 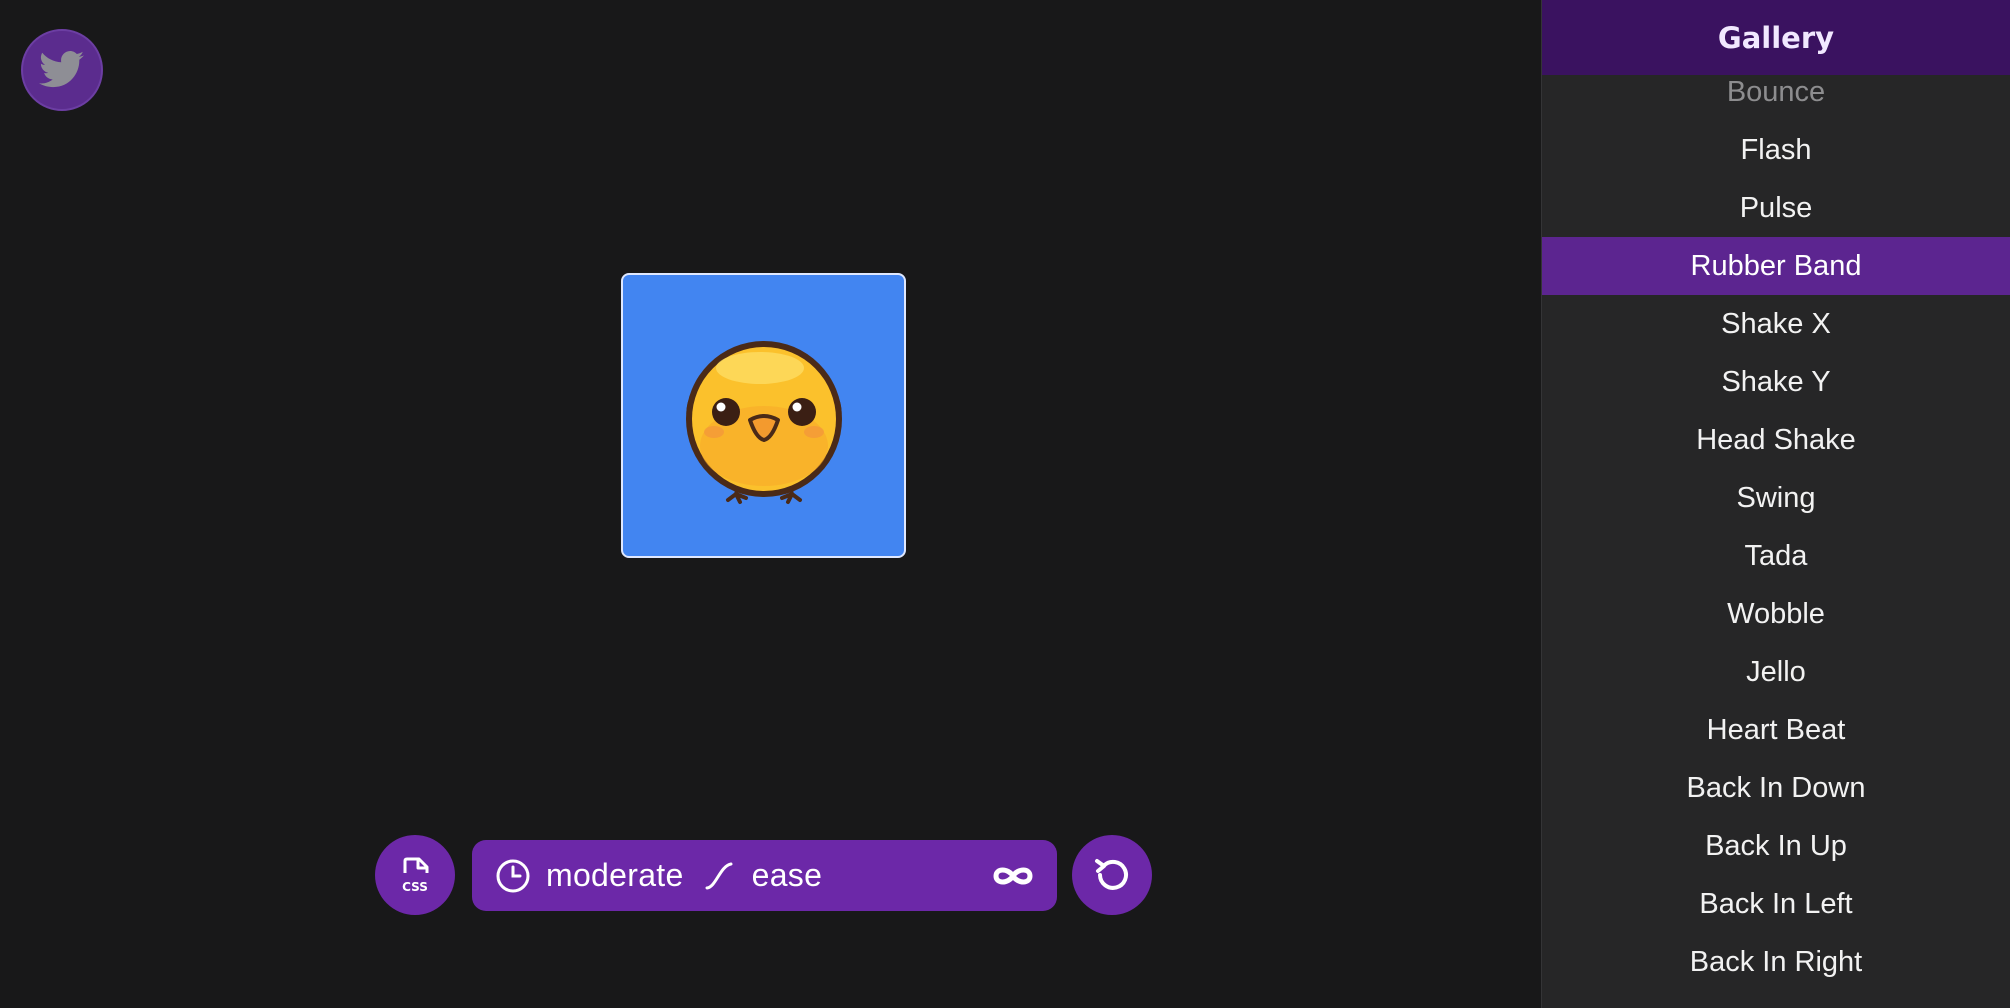 What do you see at coordinates (1776, 556) in the screenshot?
I see `list-item-tada: Tada` at bounding box center [1776, 556].